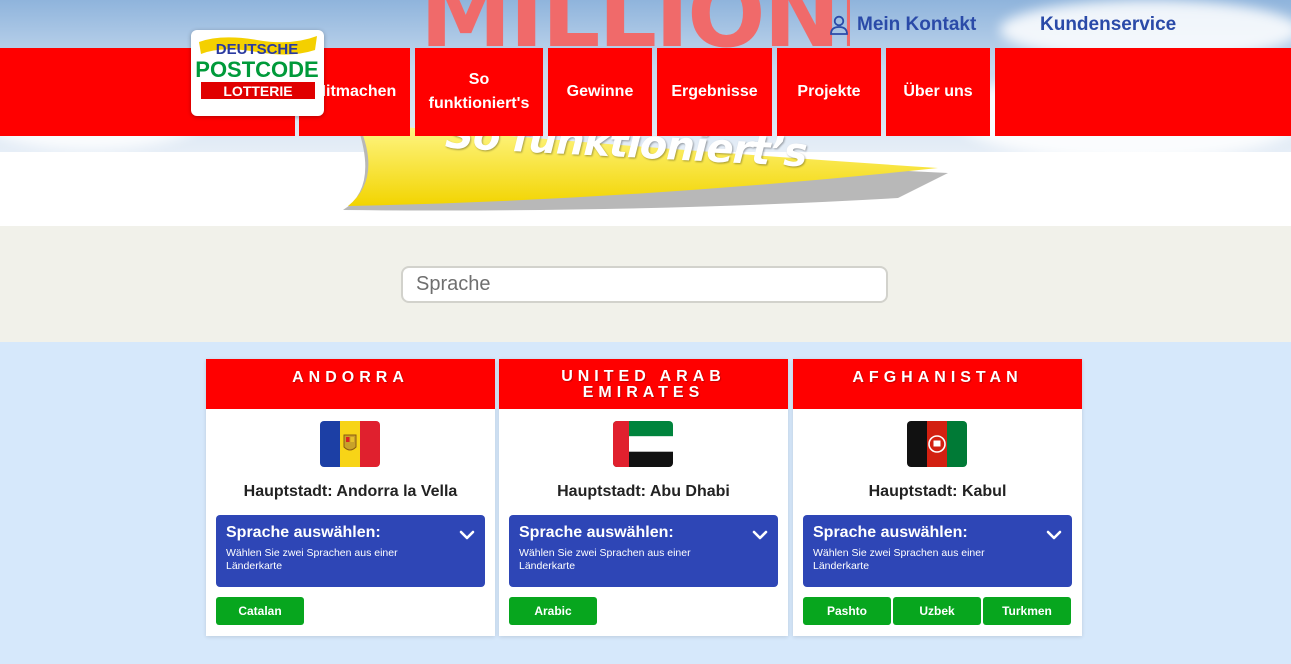 The width and height of the screenshot is (1291, 664). I want to click on user-icon, so click(839, 25).